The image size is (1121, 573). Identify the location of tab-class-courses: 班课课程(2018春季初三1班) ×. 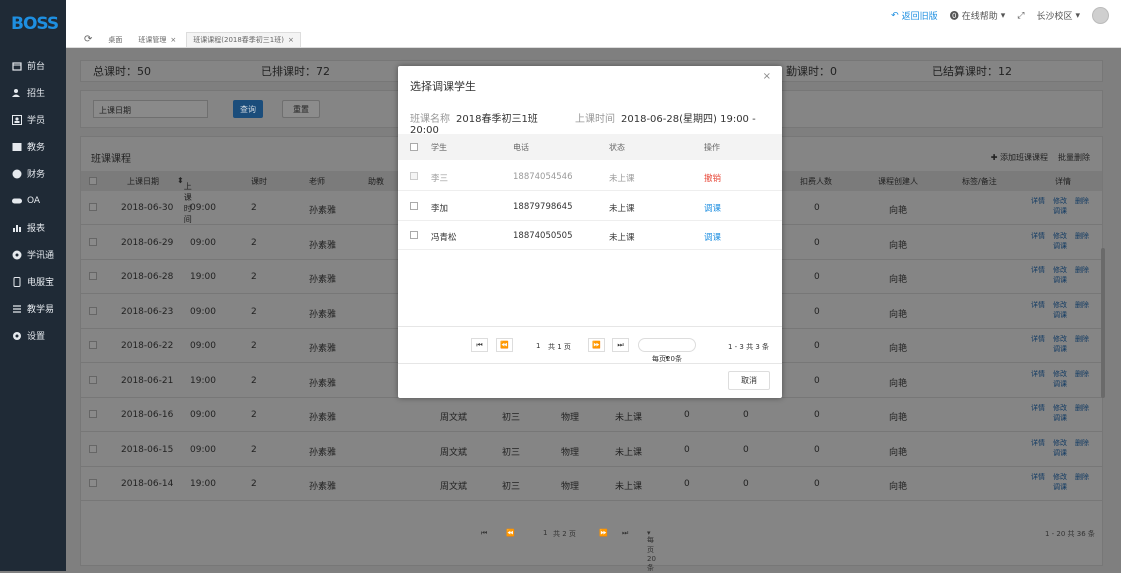
(243, 39).